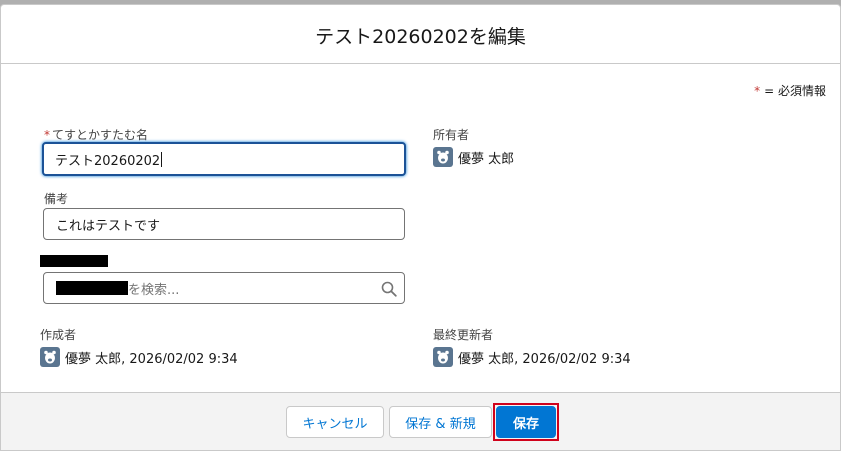  What do you see at coordinates (56, 199) in the screenshot?
I see `note-field-label: 備考` at bounding box center [56, 199].